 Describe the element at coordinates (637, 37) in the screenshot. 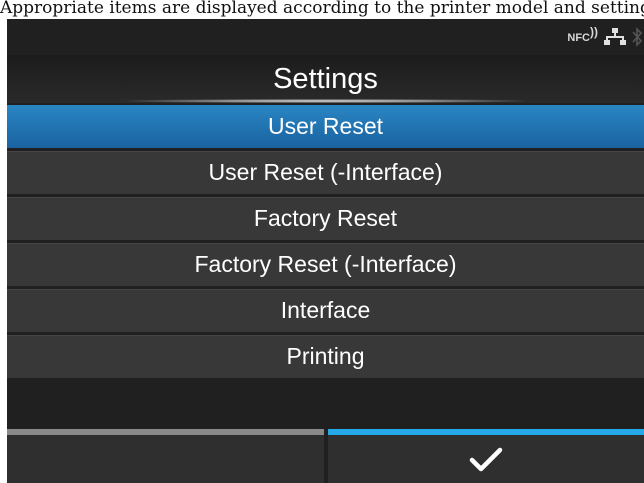

I see `bluetooth-icon` at that location.